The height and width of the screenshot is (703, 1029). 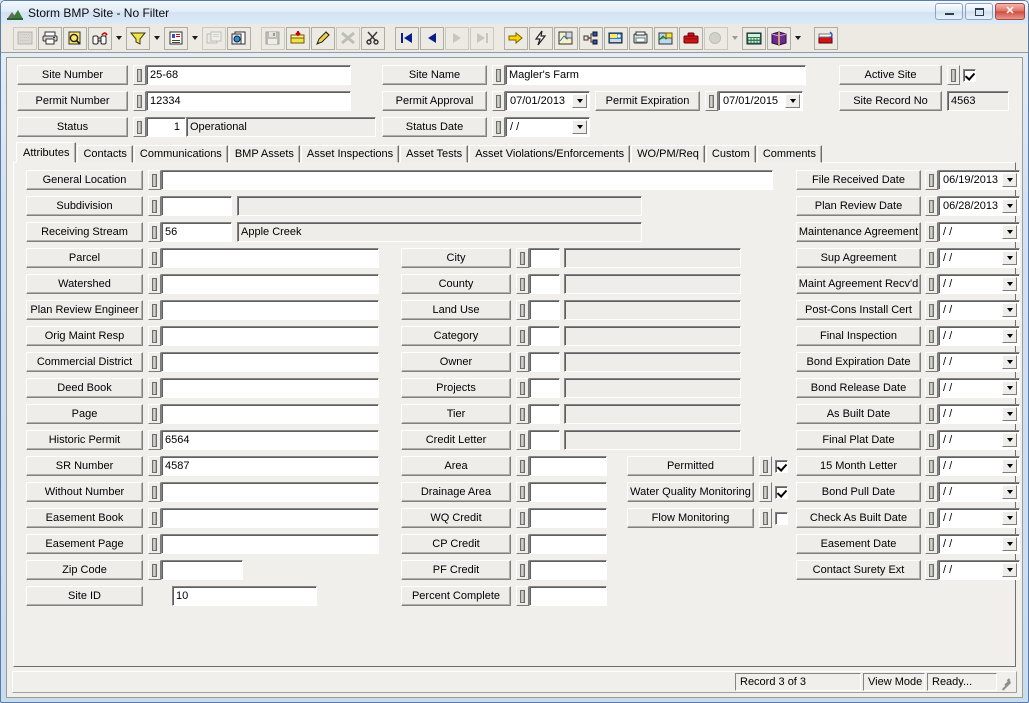 What do you see at coordinates (270, 362) in the screenshot?
I see `input-commercial-district` at bounding box center [270, 362].